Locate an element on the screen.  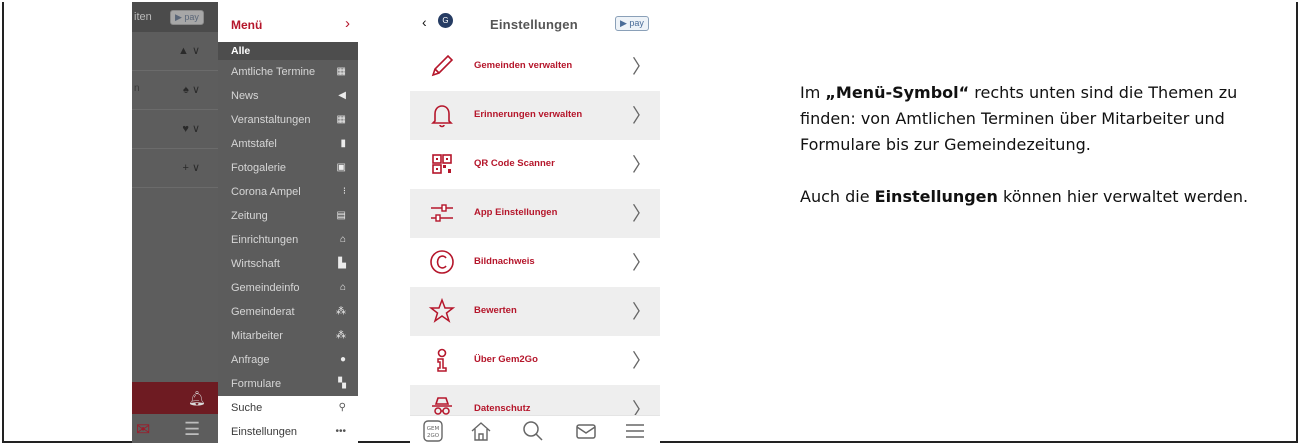
home-icon is located at coordinates (481, 431).